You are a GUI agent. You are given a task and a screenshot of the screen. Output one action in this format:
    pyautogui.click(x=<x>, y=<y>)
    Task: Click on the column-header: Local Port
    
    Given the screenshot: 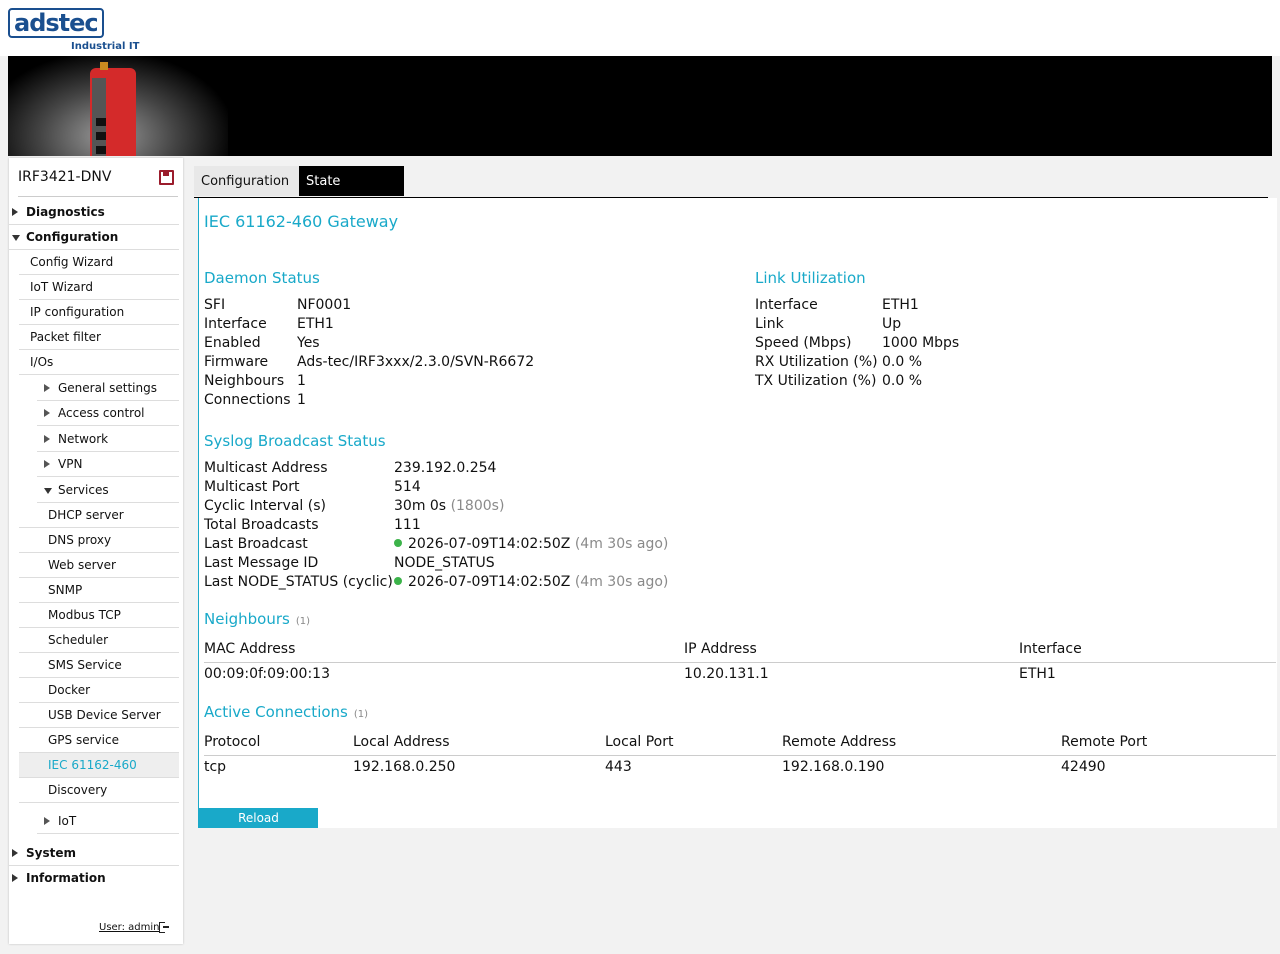 What is the action you would take?
    pyautogui.click(x=639, y=742)
    